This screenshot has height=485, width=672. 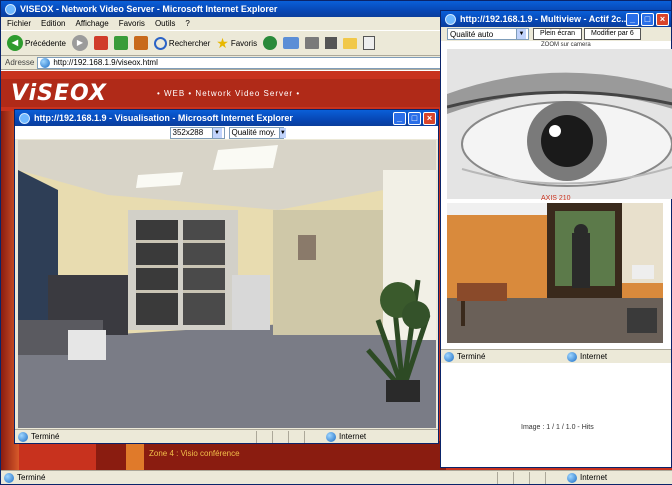 I want to click on search-icon, so click(x=160, y=43).